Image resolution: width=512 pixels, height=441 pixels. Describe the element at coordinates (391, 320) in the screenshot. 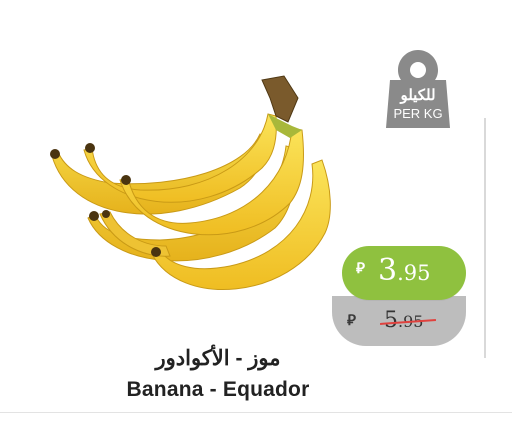

I see `previous-price-int: 5` at that location.